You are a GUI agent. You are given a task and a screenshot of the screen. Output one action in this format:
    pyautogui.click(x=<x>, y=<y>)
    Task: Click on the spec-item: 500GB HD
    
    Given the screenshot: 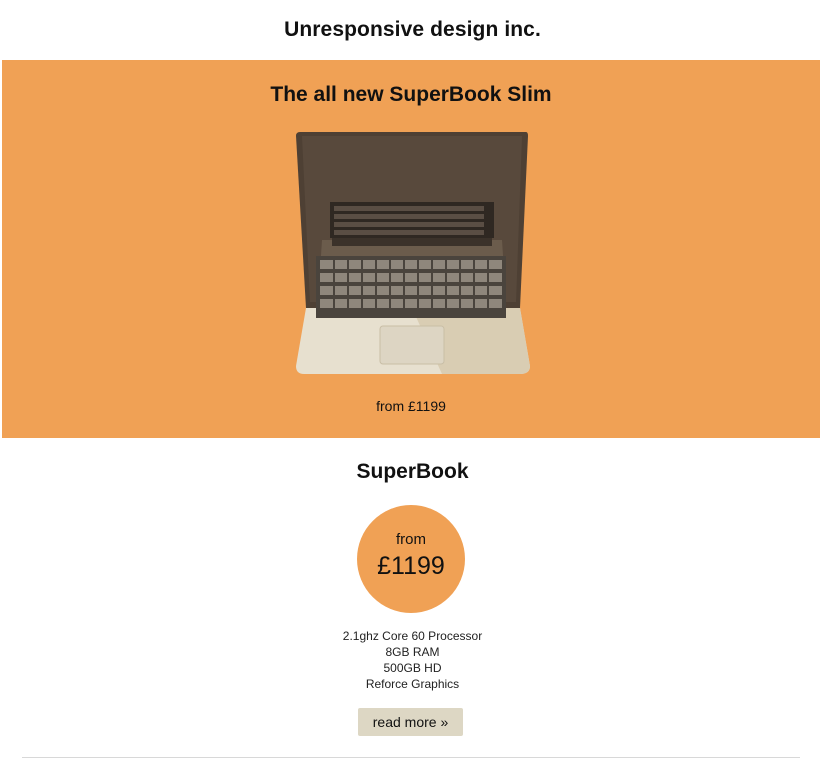 What is the action you would take?
    pyautogui.click(x=412, y=668)
    